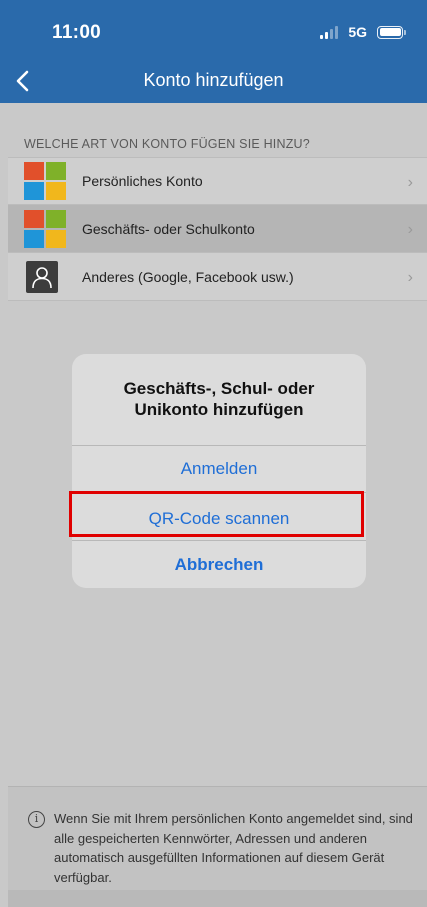 The height and width of the screenshot is (907, 427). What do you see at coordinates (357, 32) in the screenshot?
I see `network-type: 5G` at bounding box center [357, 32].